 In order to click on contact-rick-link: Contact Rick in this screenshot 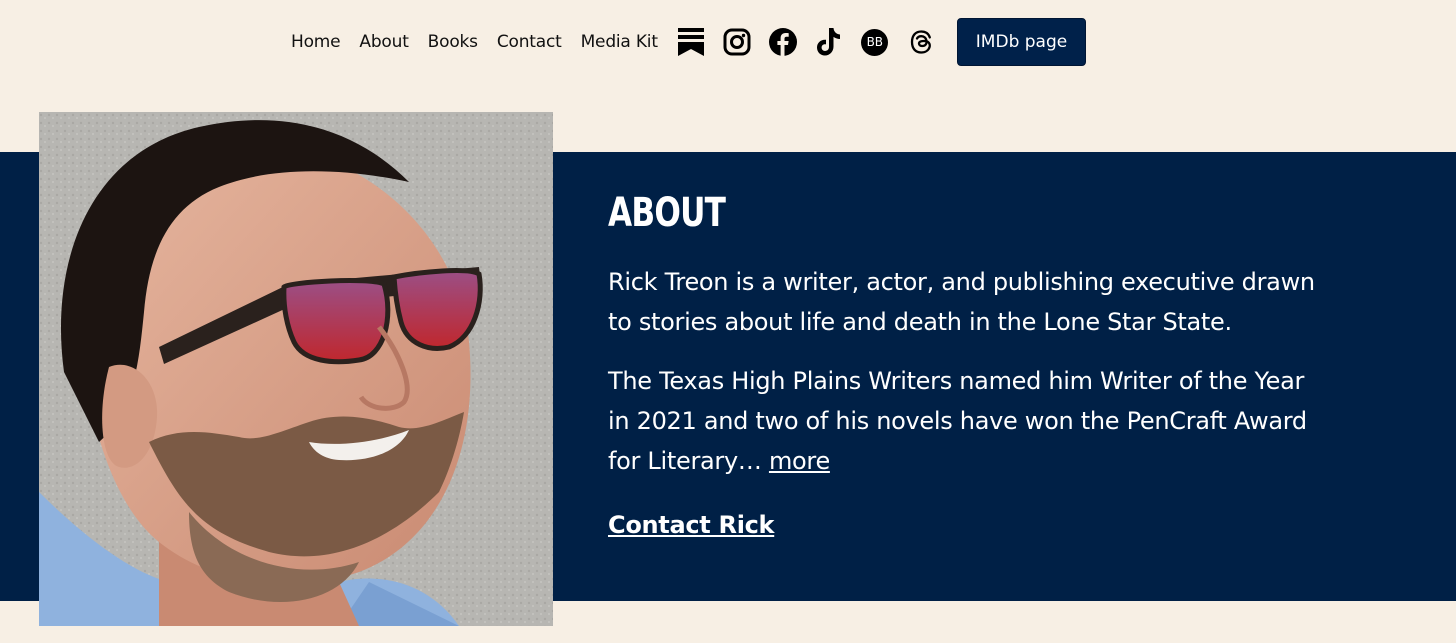, I will do `click(691, 525)`.